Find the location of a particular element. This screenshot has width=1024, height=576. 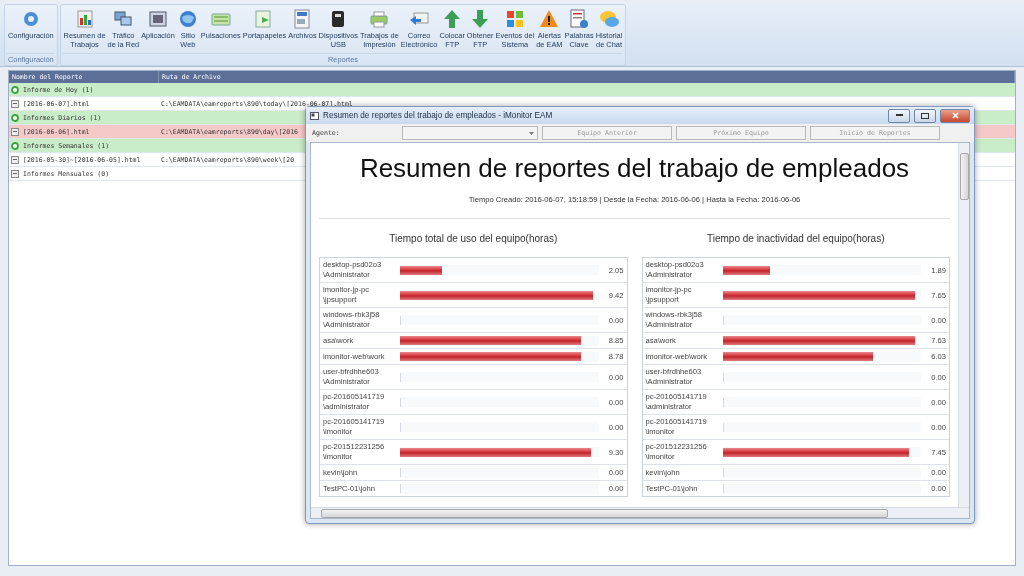

report-heading: Resumen de reportes del trabajo de empleados is located at coordinates (634, 168).